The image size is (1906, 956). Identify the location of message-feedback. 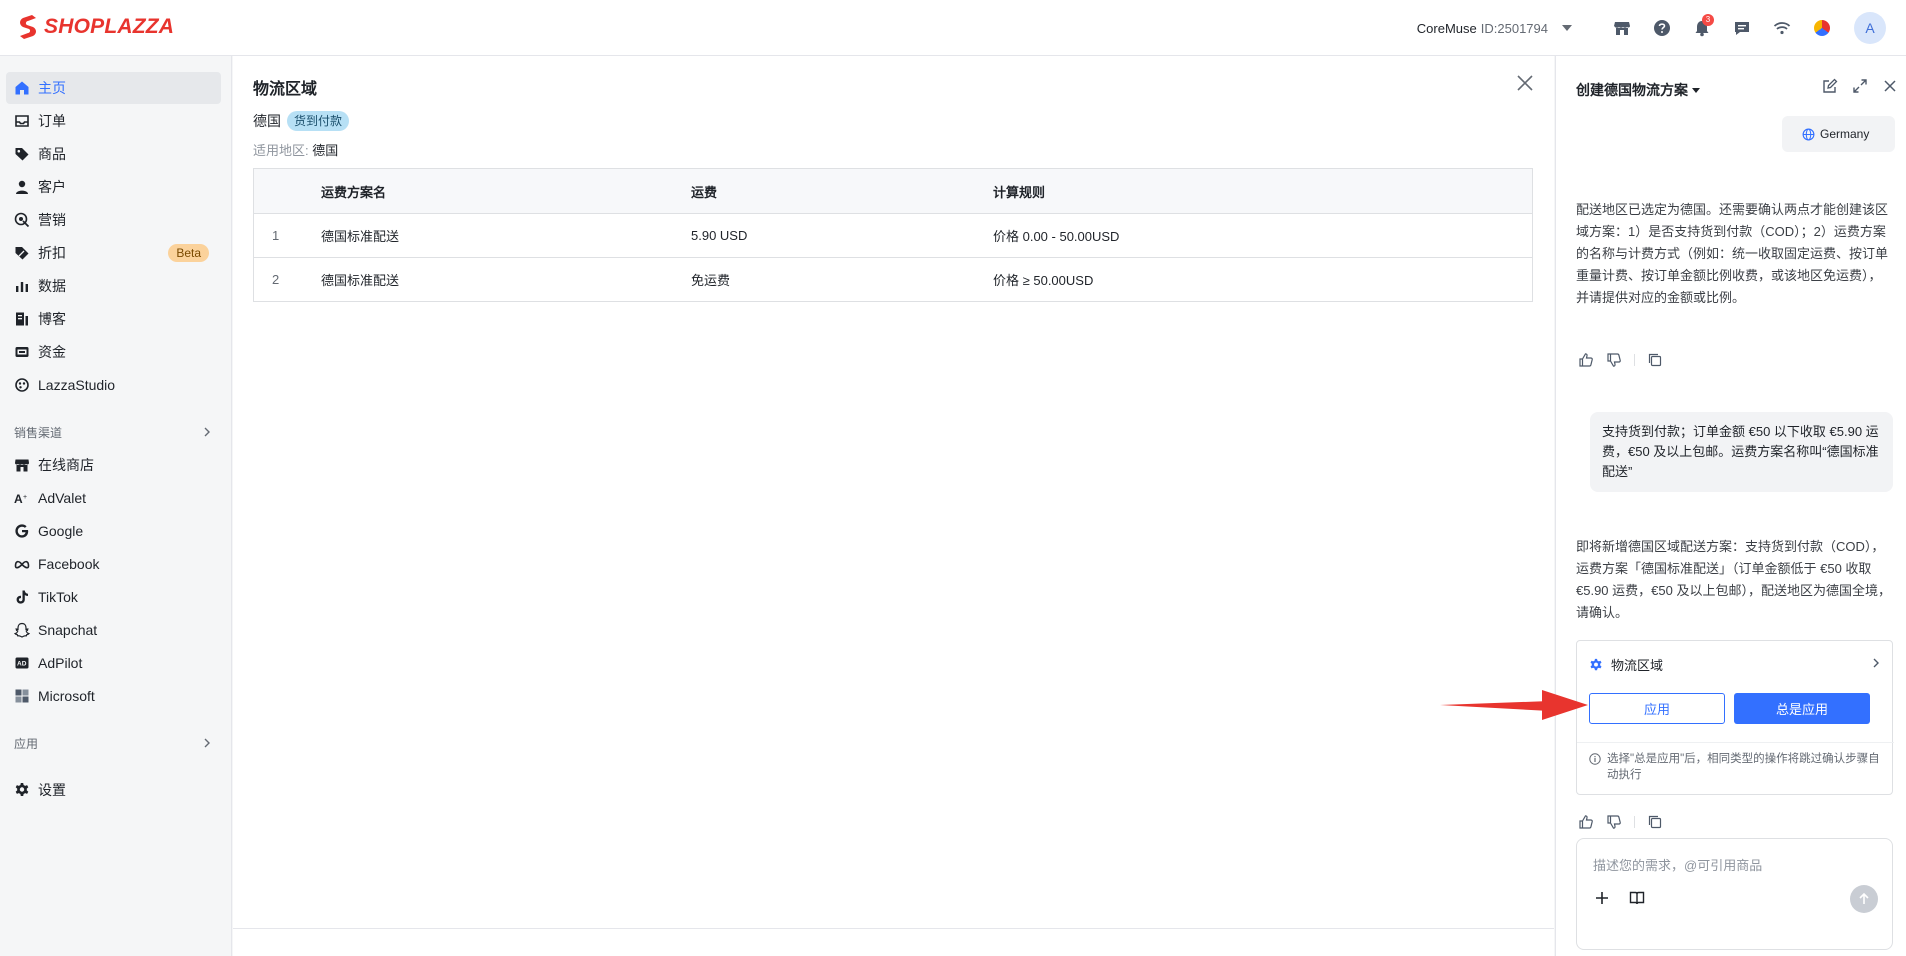
(1620, 822).